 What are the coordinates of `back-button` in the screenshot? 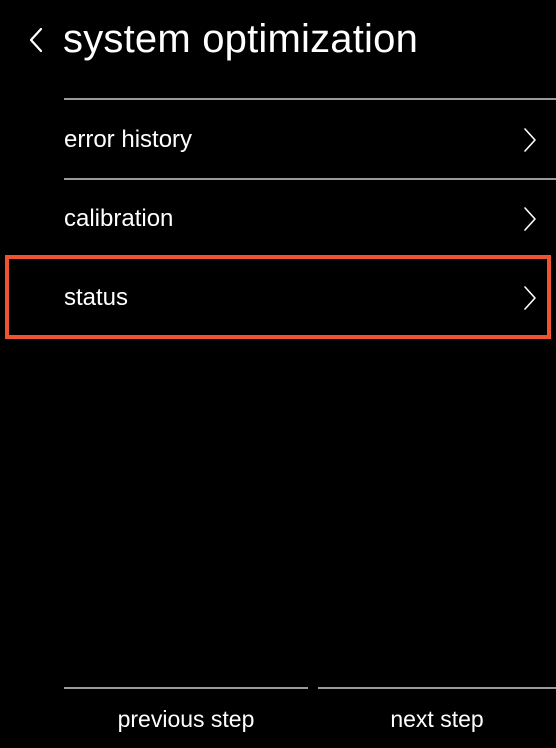 It's located at (36, 40).